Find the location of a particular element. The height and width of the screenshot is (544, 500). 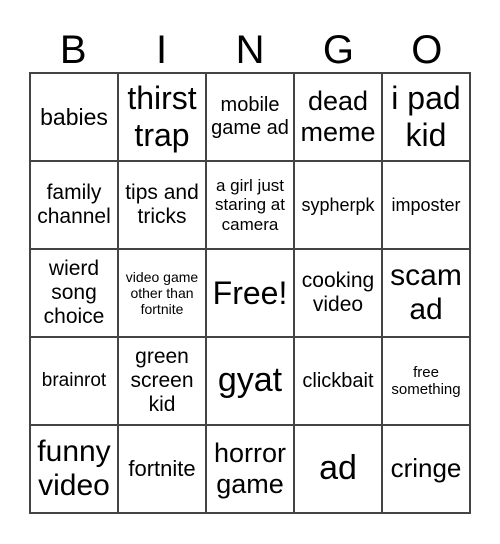

bingo-cell: wierd song choice is located at coordinates (74, 293).